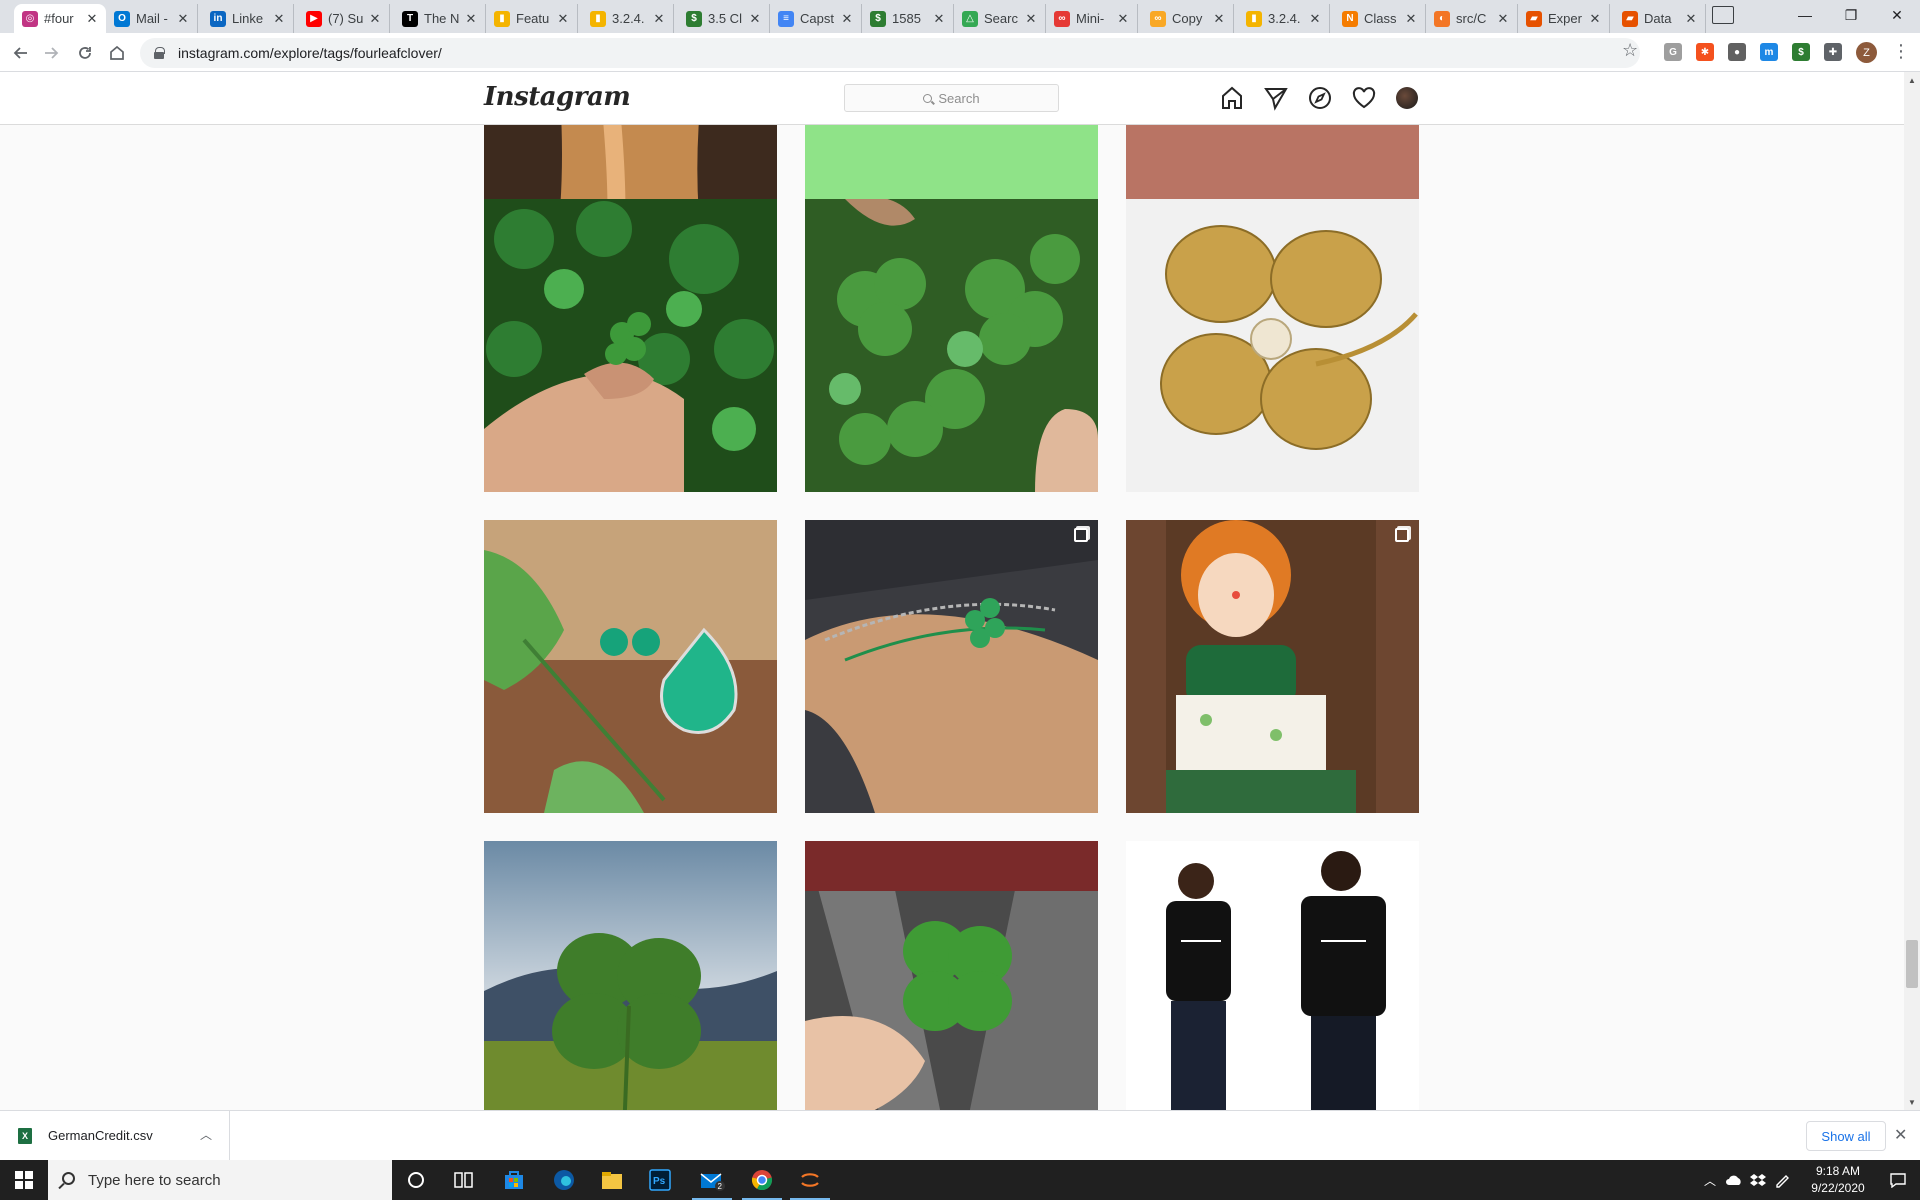  I want to click on profile-avatar: Z, so click(1866, 52).